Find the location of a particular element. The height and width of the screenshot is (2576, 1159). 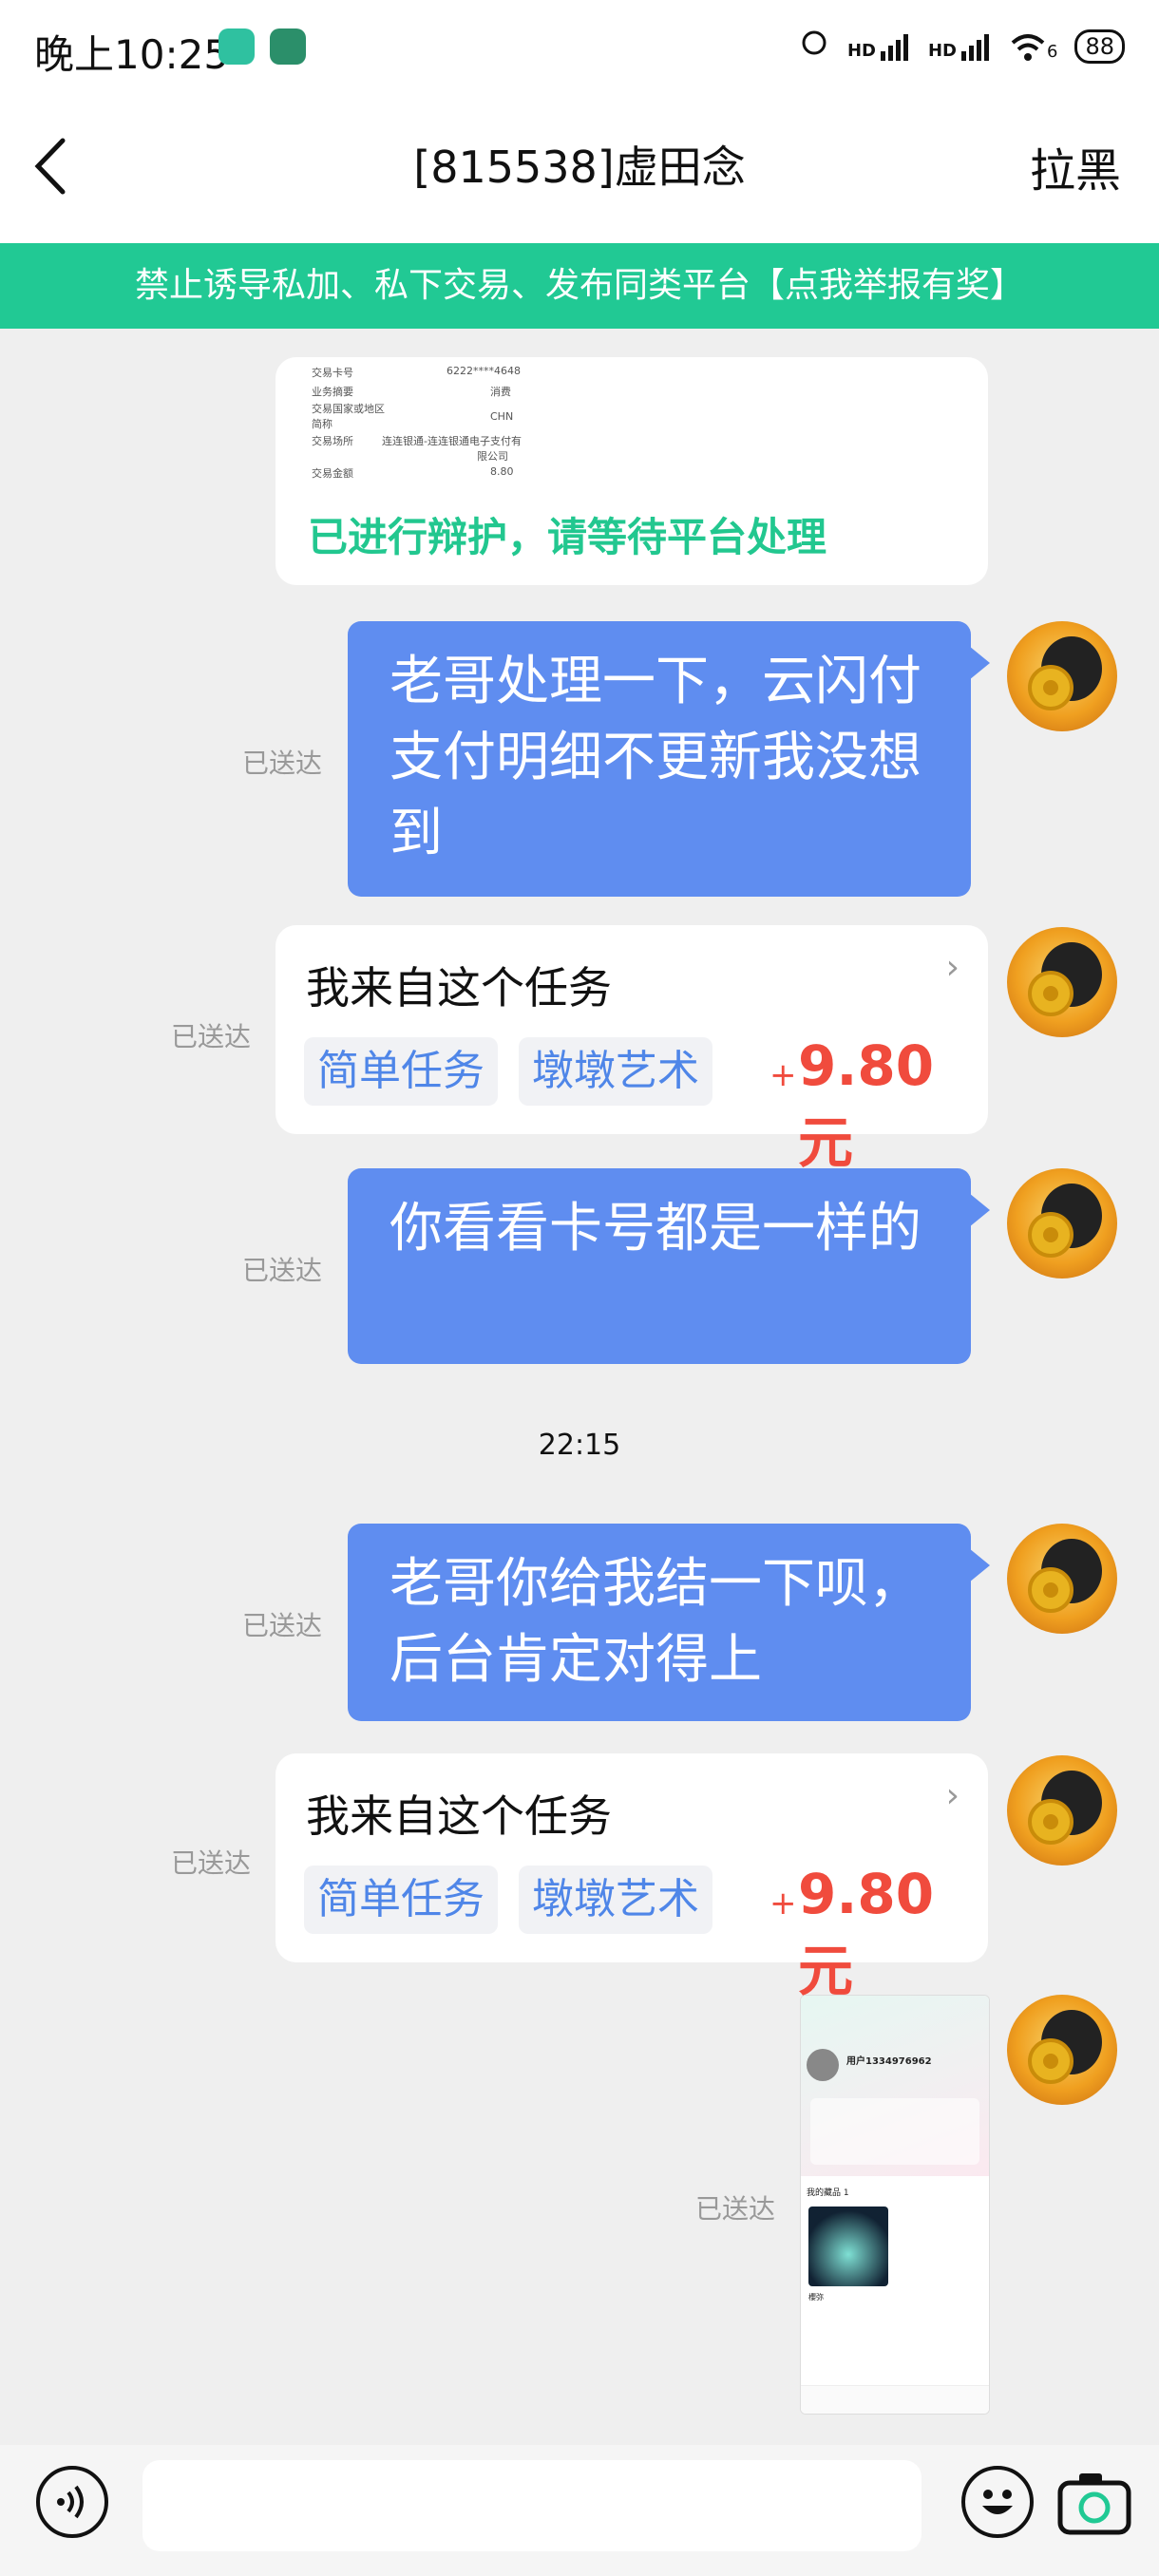

message-bubble: 你看看卡号都是一样的 is located at coordinates (669, 1266).